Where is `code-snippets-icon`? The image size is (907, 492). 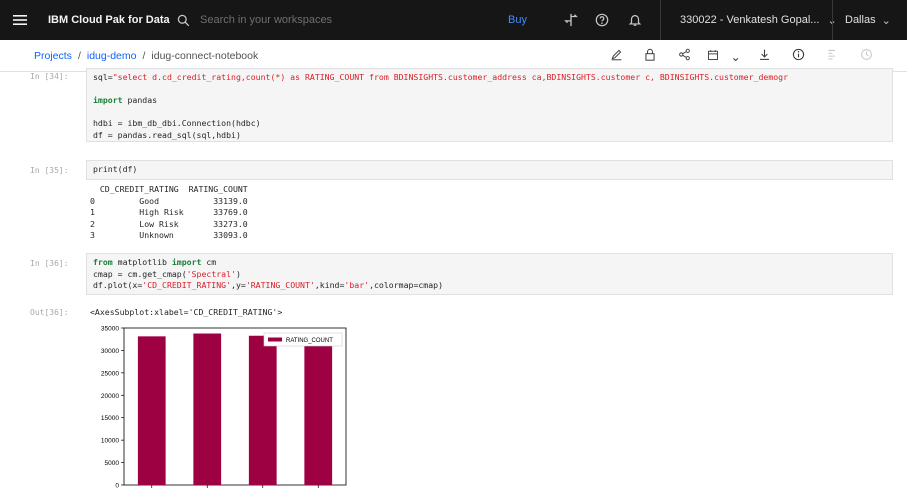
code-snippets-icon is located at coordinates (832, 56).